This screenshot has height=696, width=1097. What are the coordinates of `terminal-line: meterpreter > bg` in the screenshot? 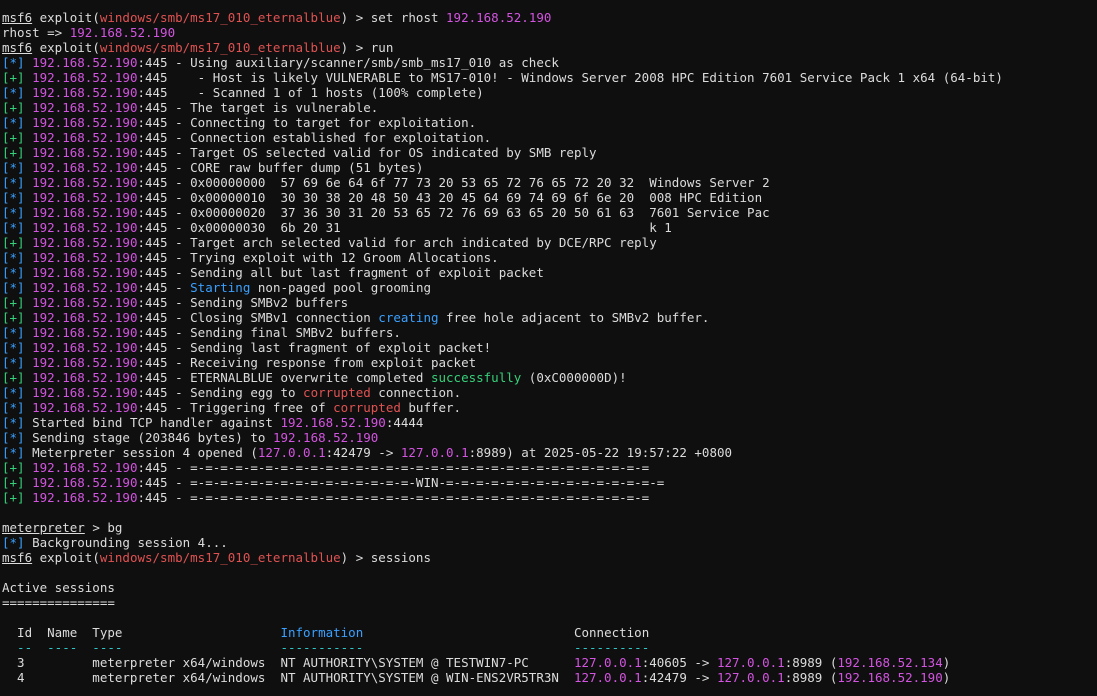 It's located at (549, 527).